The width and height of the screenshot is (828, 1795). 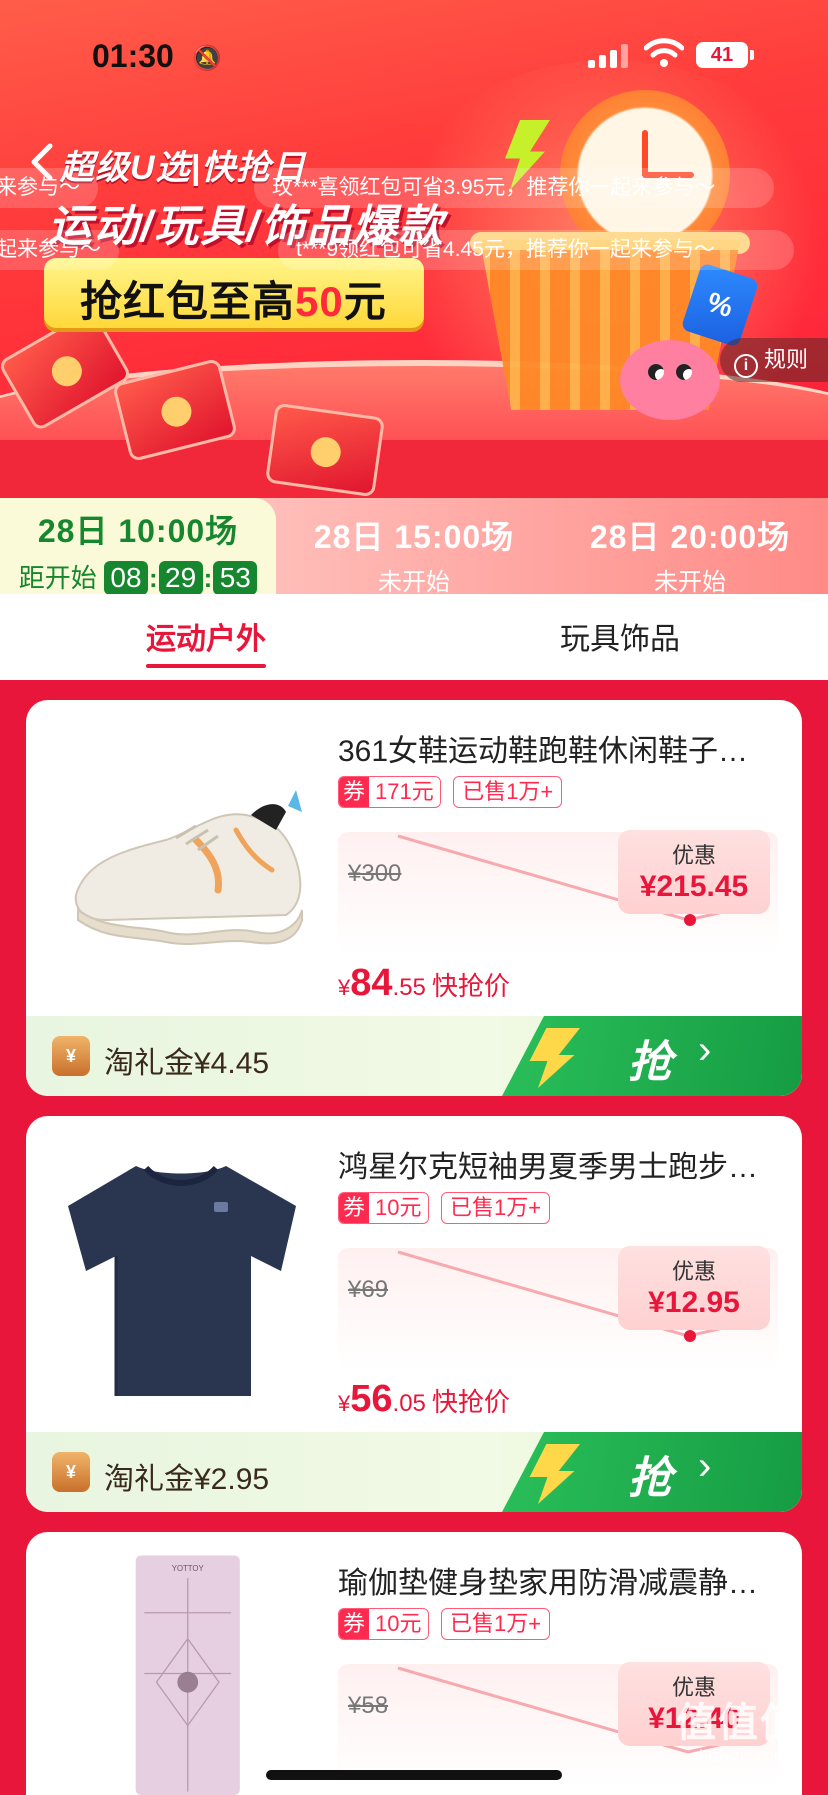 What do you see at coordinates (375, 873) in the screenshot?
I see `original-price: ¥300` at bounding box center [375, 873].